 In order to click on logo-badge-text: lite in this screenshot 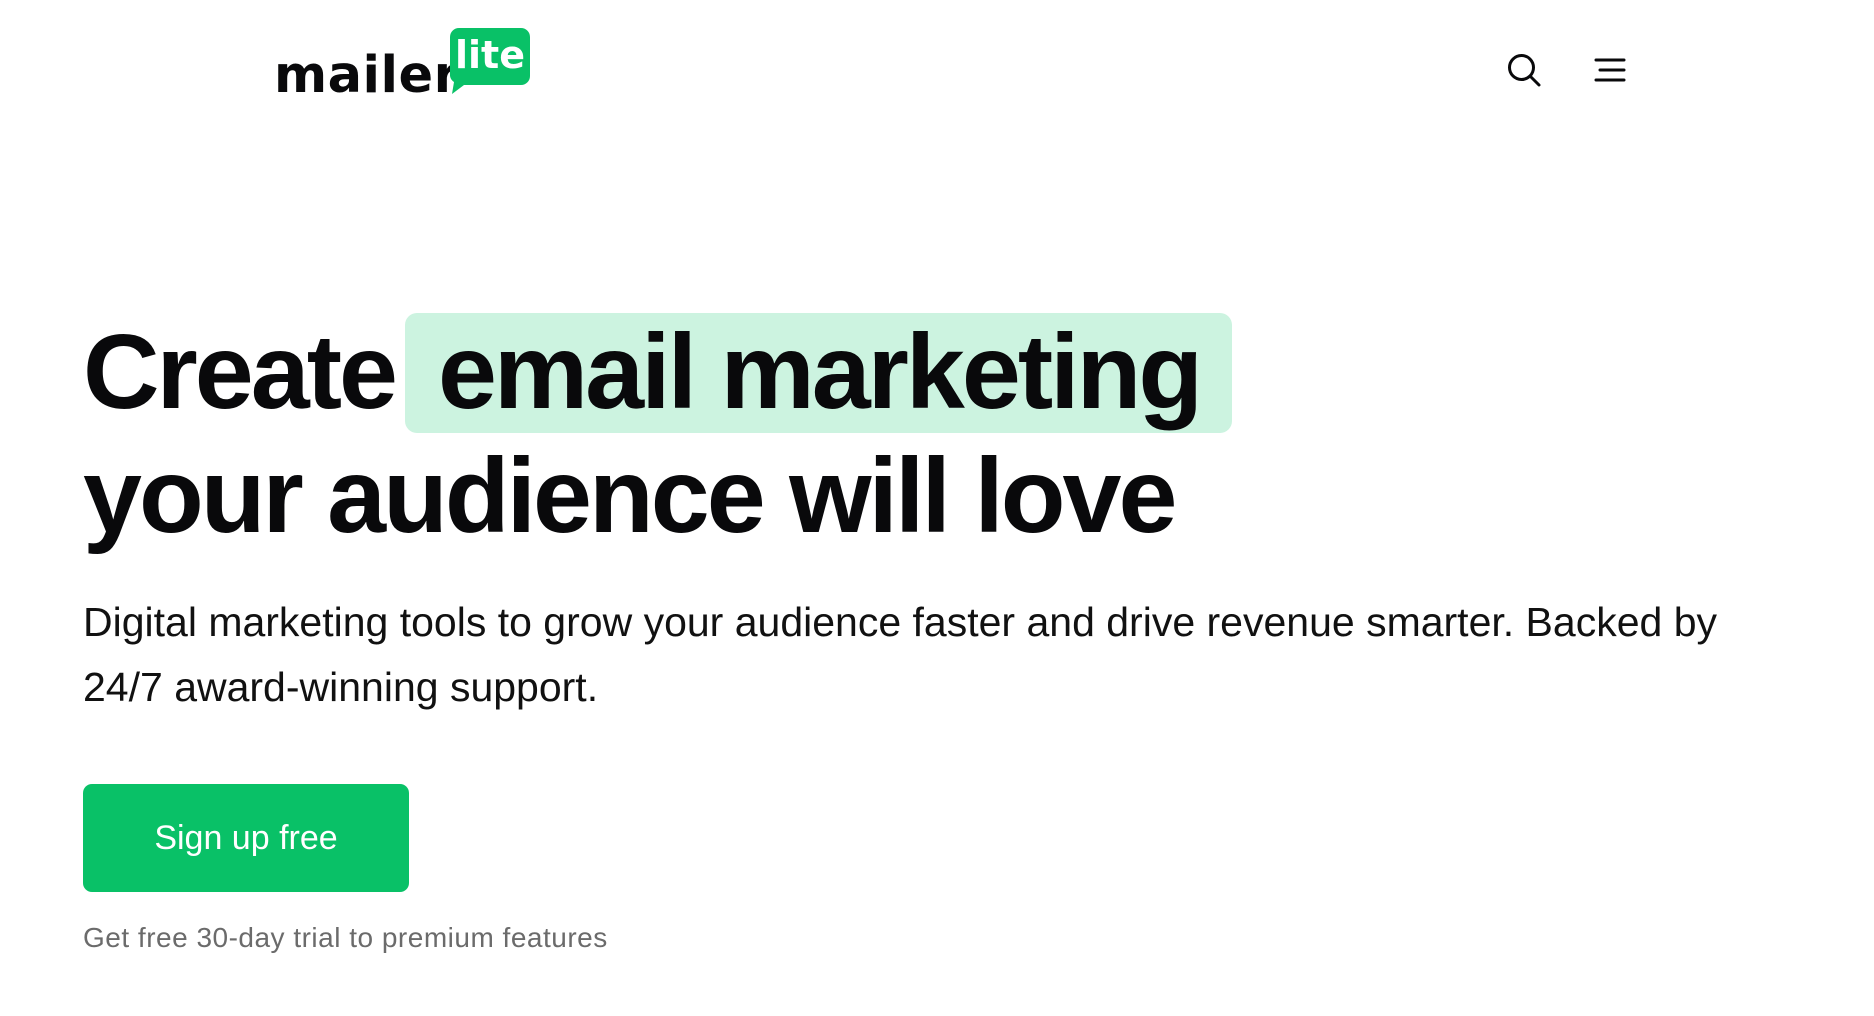, I will do `click(490, 55)`.